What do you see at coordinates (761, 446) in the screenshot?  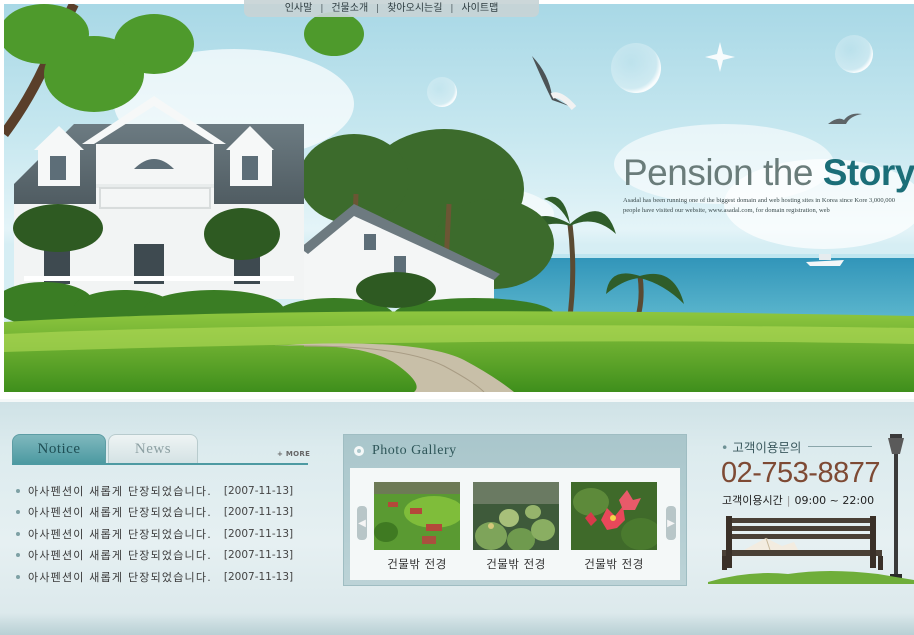 I see `contact-label: 고객이용문의` at bounding box center [761, 446].